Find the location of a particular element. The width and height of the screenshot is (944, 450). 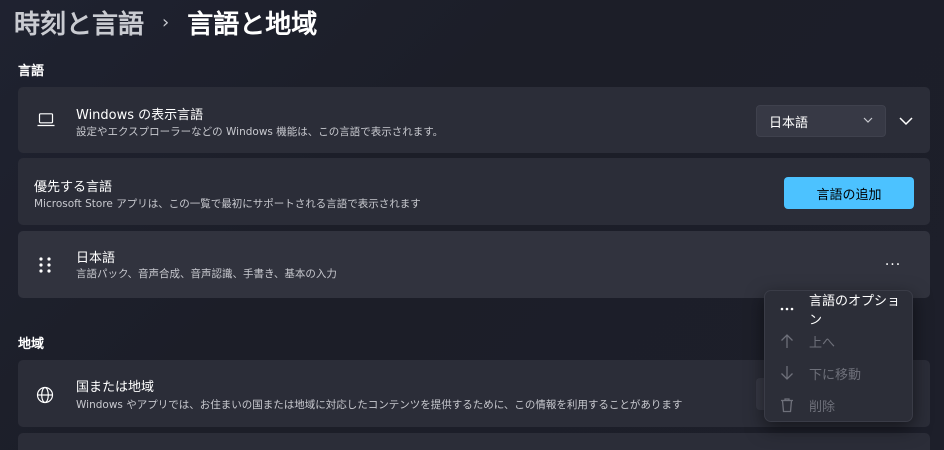

more-icon is located at coordinates (787, 309).